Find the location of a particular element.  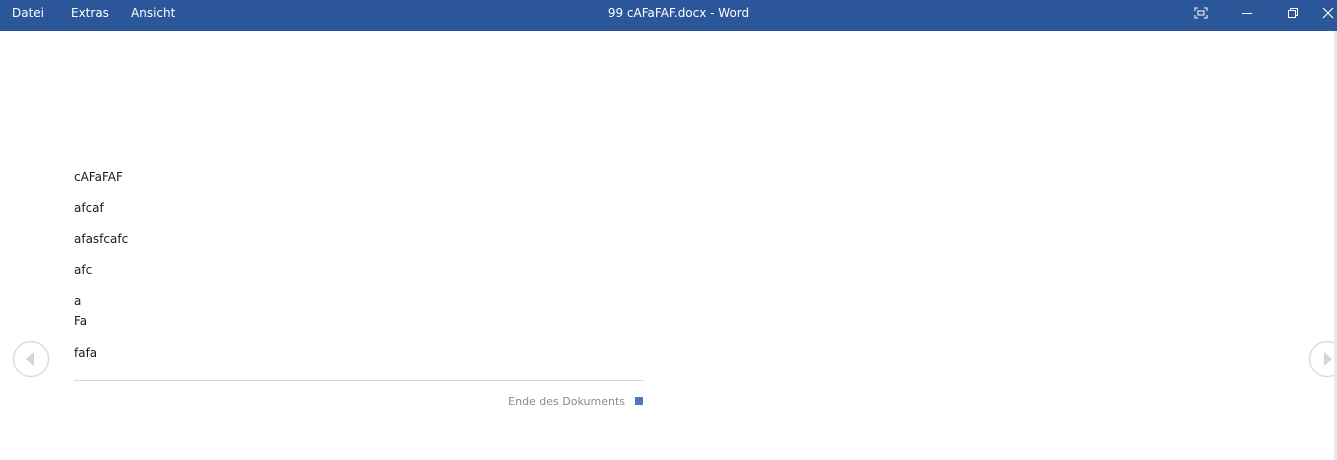

end-of-document-divider is located at coordinates (359, 380).